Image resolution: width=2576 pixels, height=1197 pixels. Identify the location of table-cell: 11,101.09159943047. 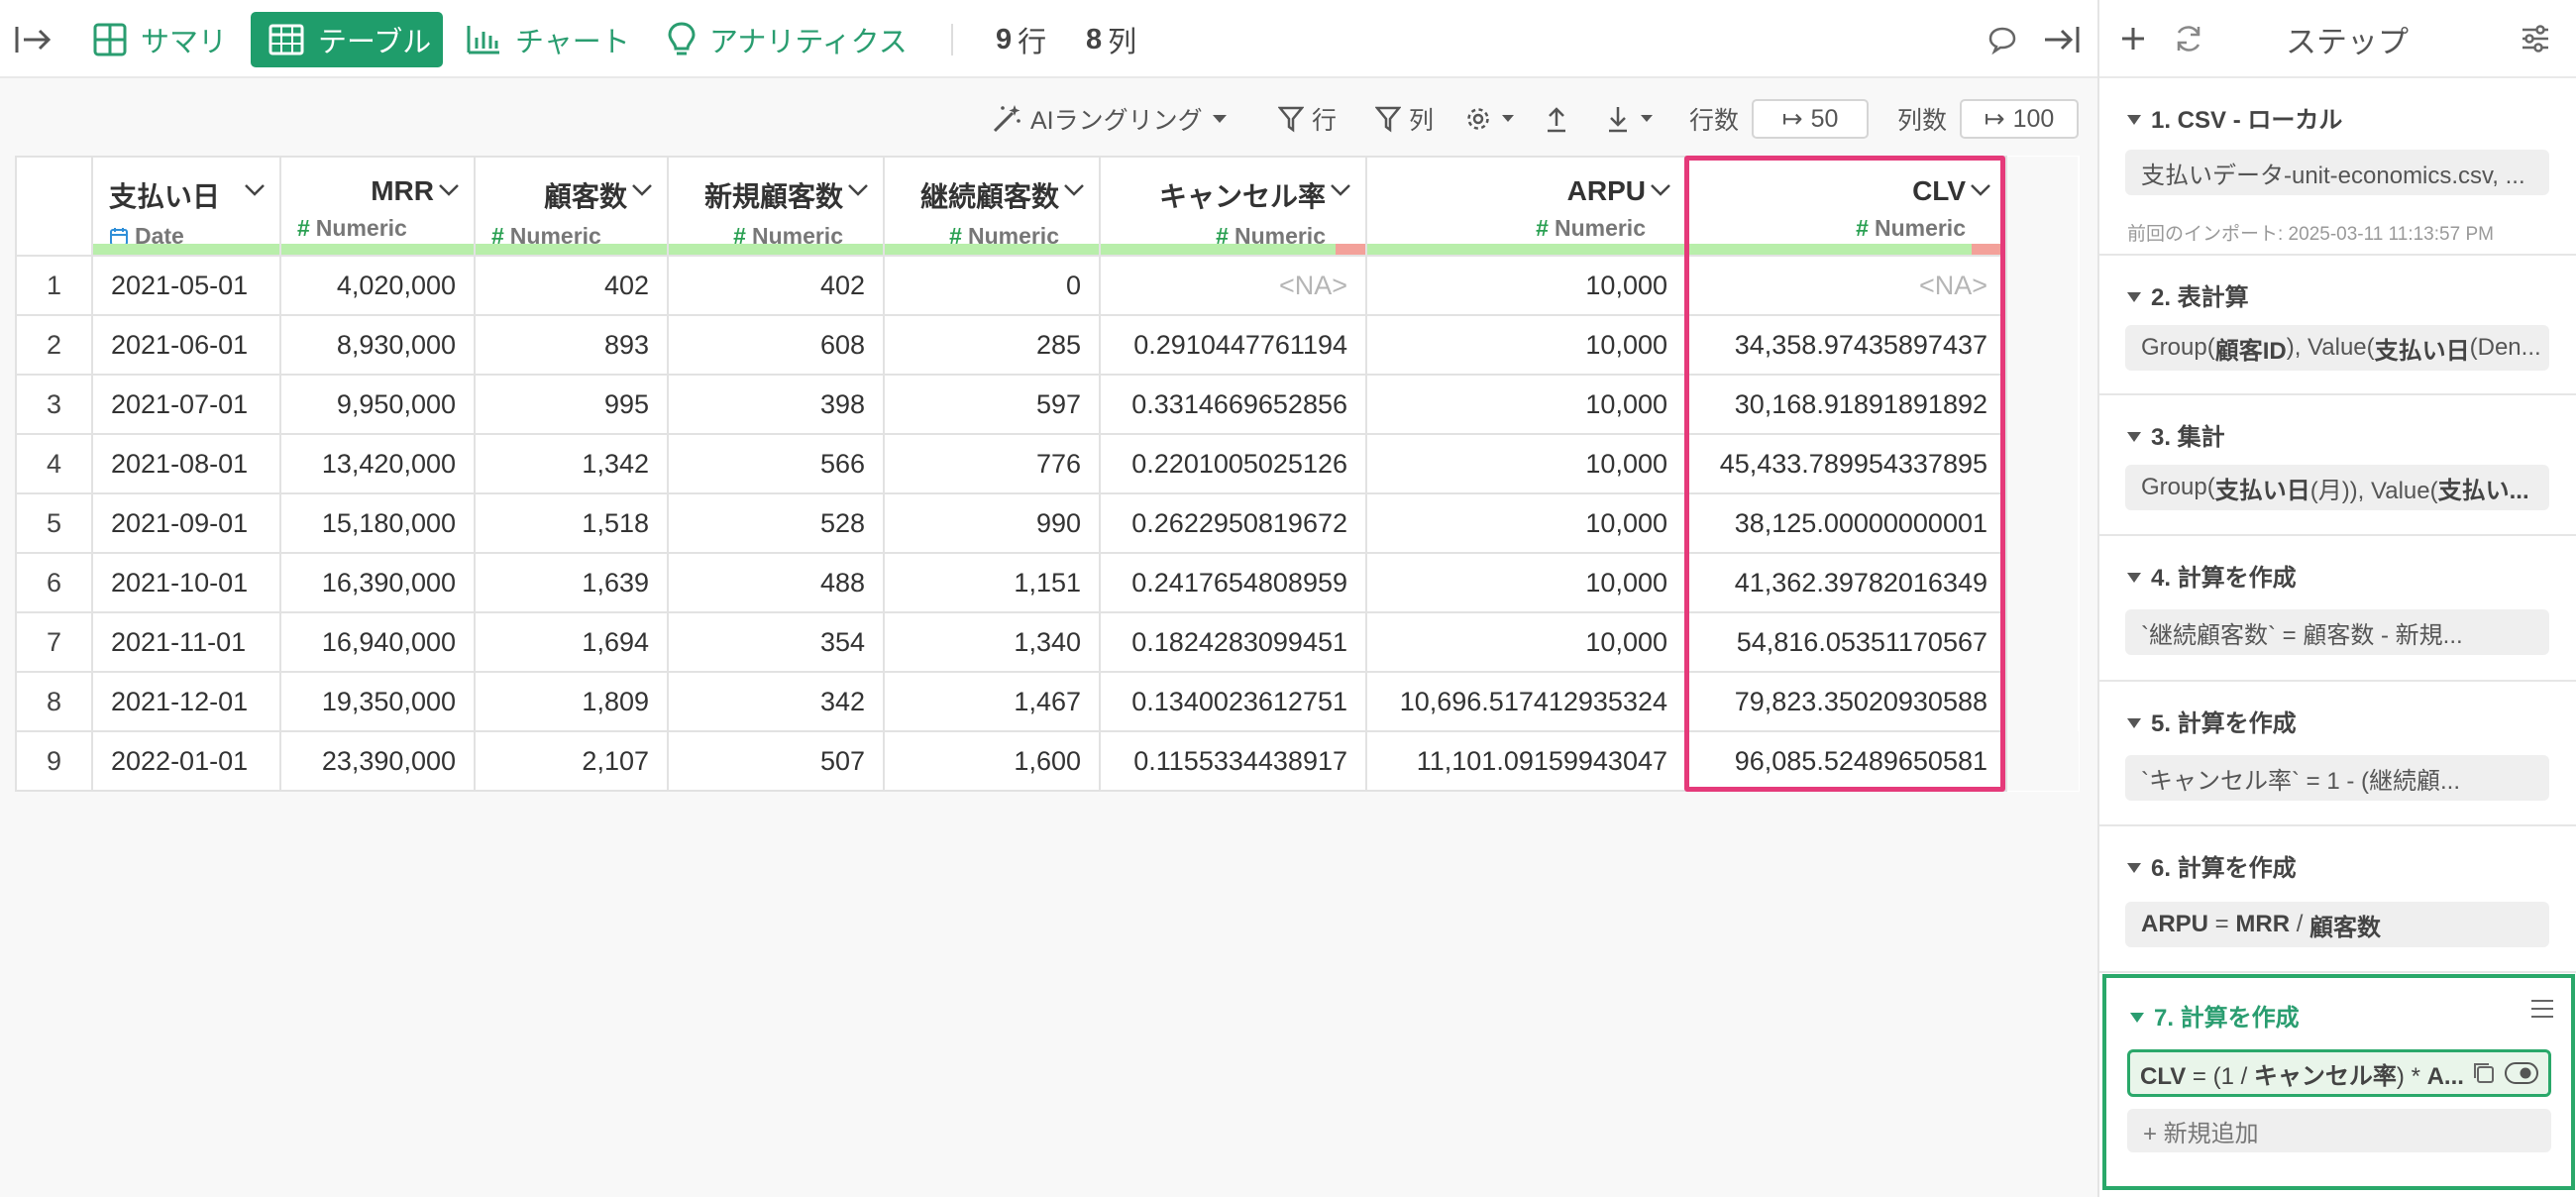
(1526, 761).